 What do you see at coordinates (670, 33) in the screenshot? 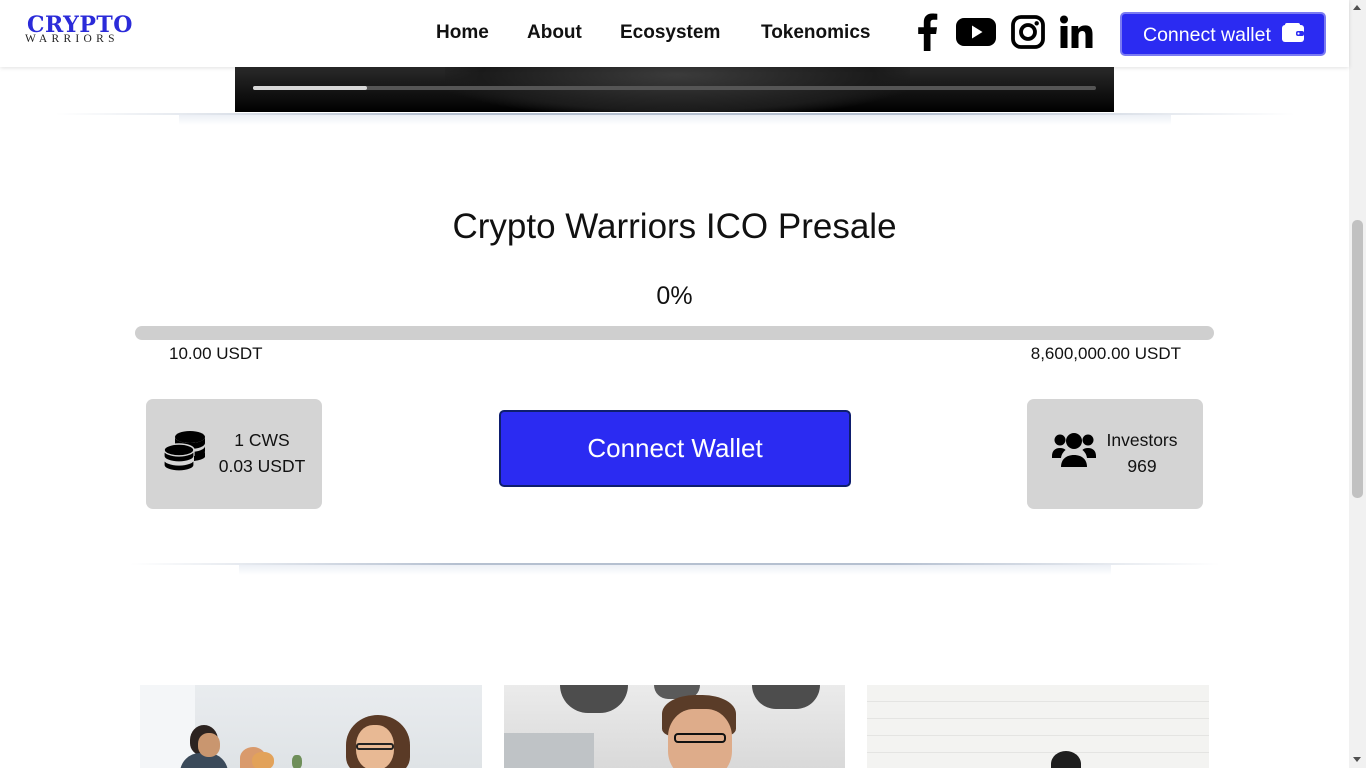
I see `nav-ecosystem: Ecosystem` at bounding box center [670, 33].